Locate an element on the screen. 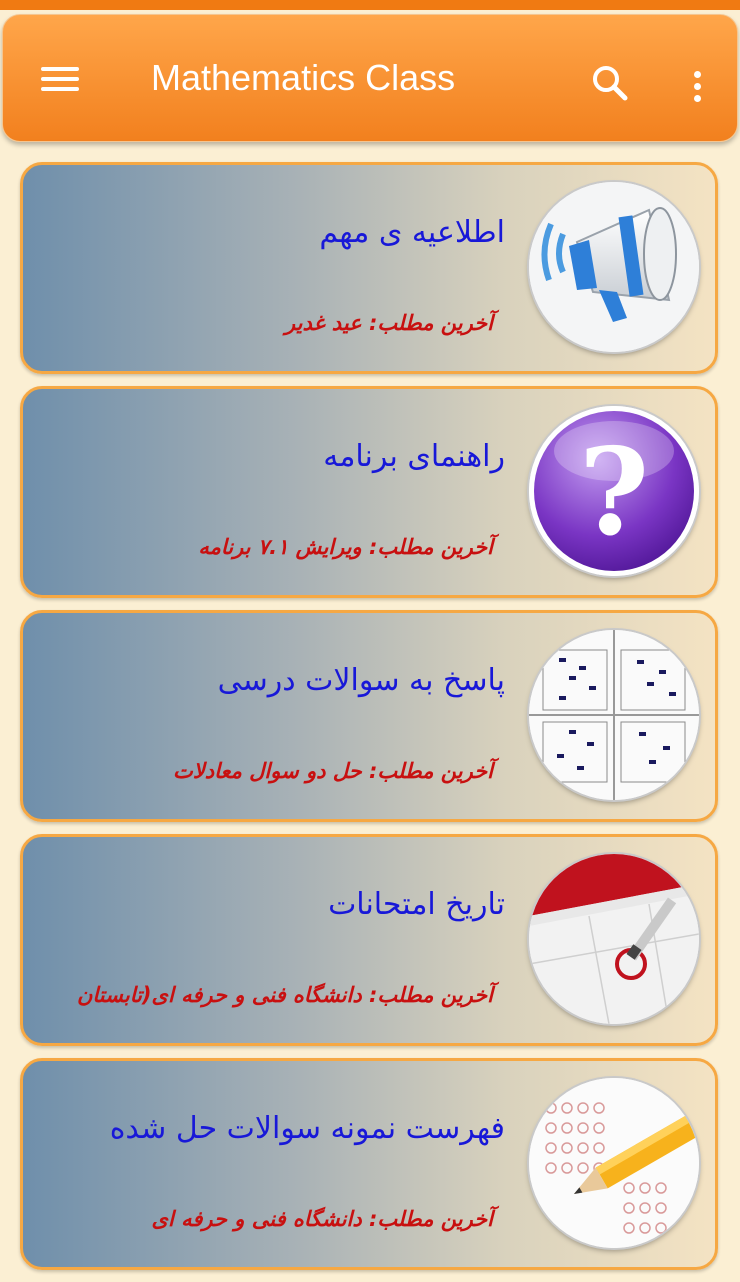  card-latest-post: آخرین مطلب: ویرایش ۷.۱ برنامه is located at coordinates (345, 547).